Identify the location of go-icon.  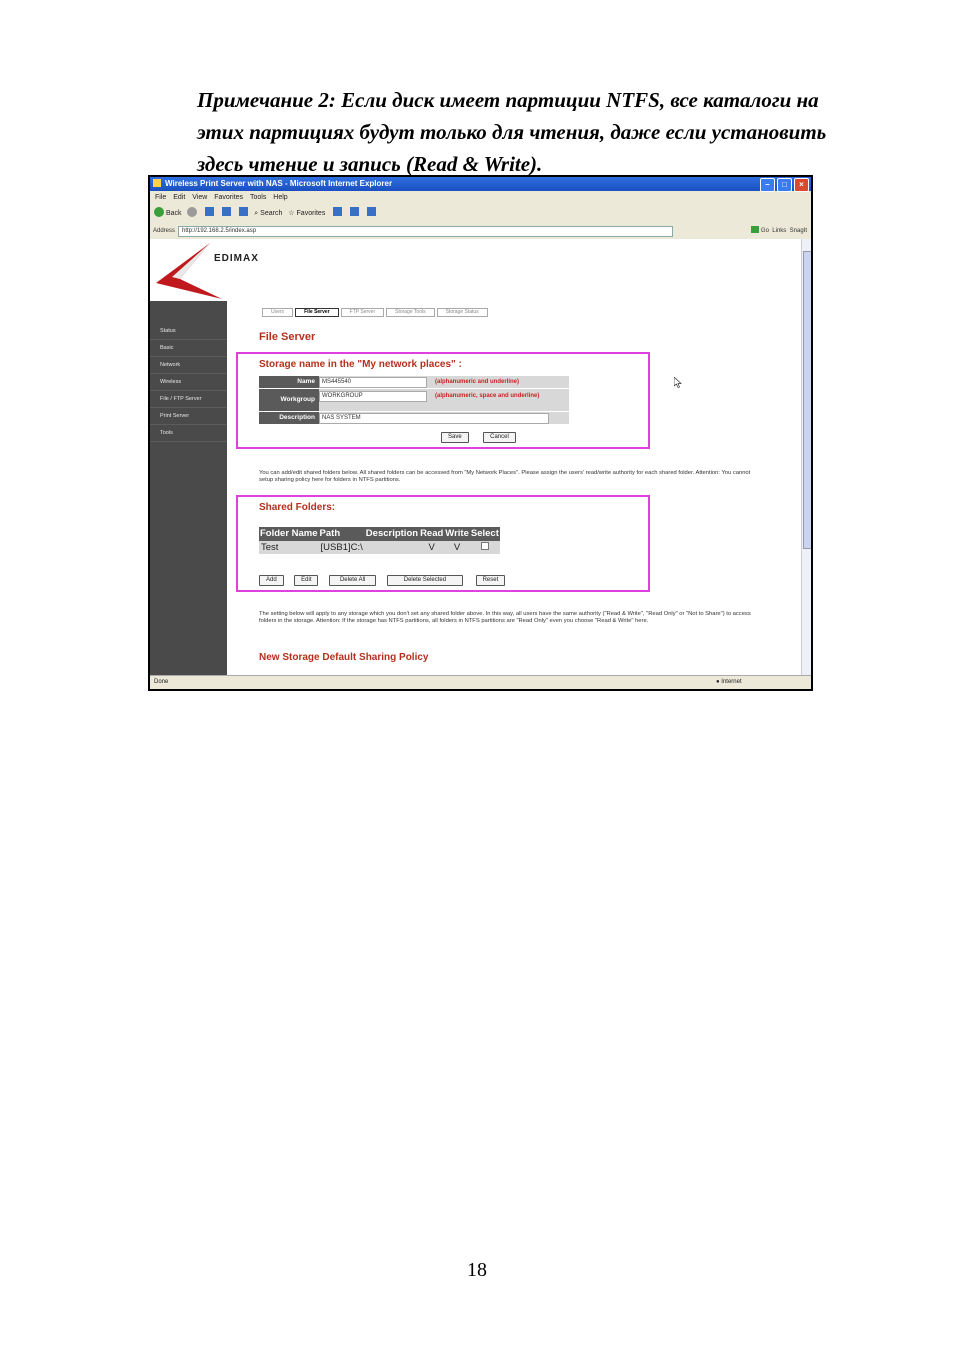
(754, 229).